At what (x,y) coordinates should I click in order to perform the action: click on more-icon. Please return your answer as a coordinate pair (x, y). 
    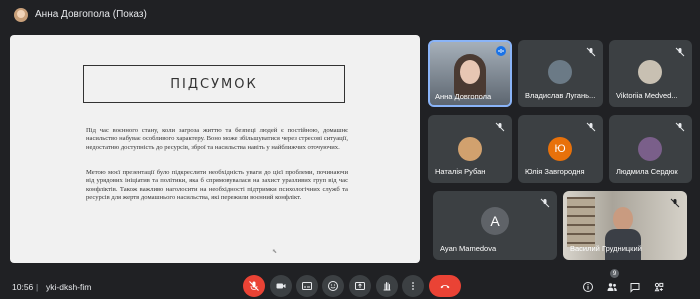
    Looking at the image, I should click on (413, 286).